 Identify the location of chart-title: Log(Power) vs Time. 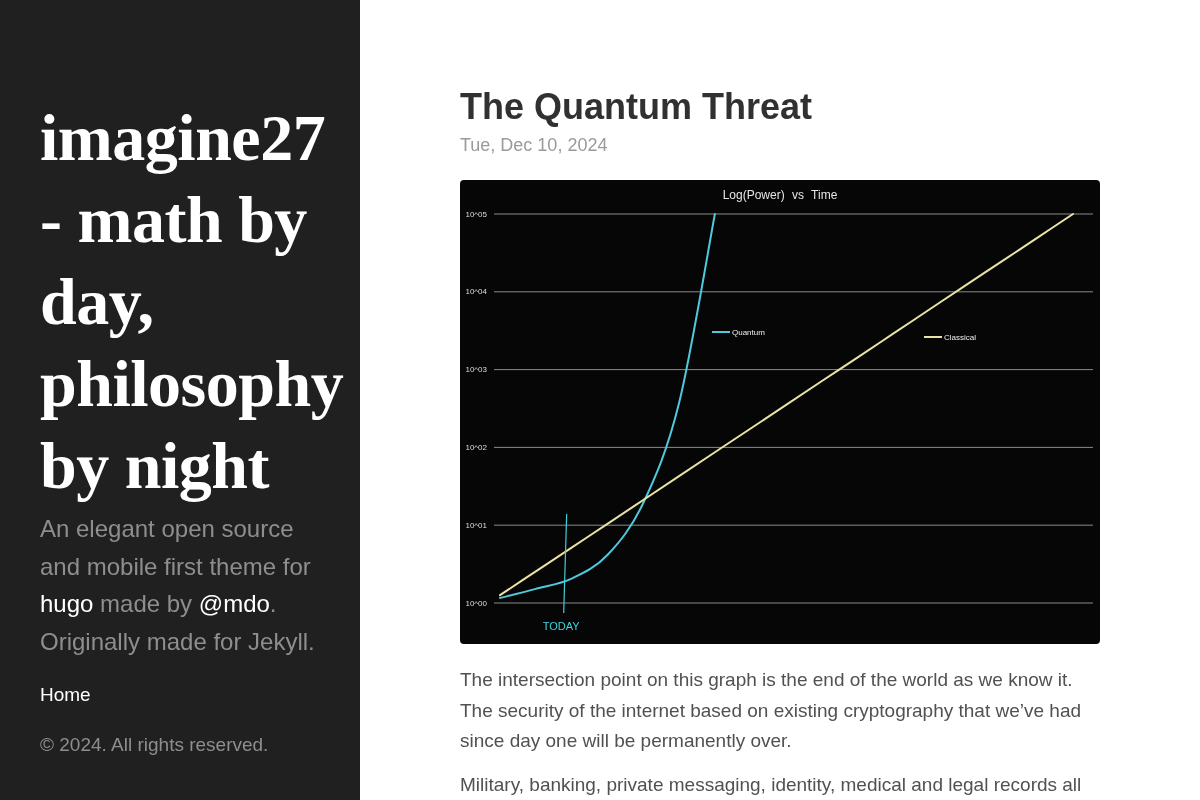
(780, 195).